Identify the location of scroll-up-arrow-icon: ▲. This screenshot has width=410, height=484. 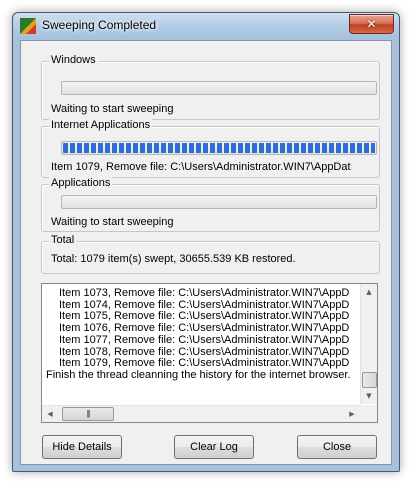
(369, 292).